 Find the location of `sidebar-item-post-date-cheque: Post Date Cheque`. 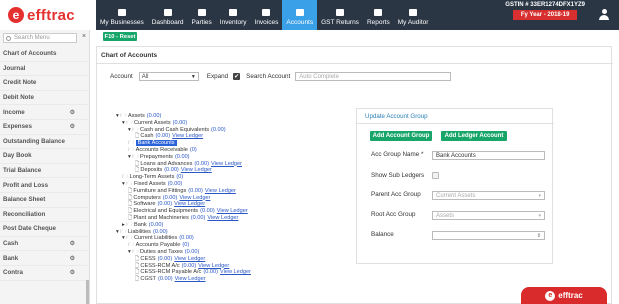

sidebar-item-post-date-cheque: Post Date Cheque is located at coordinates (44, 229).